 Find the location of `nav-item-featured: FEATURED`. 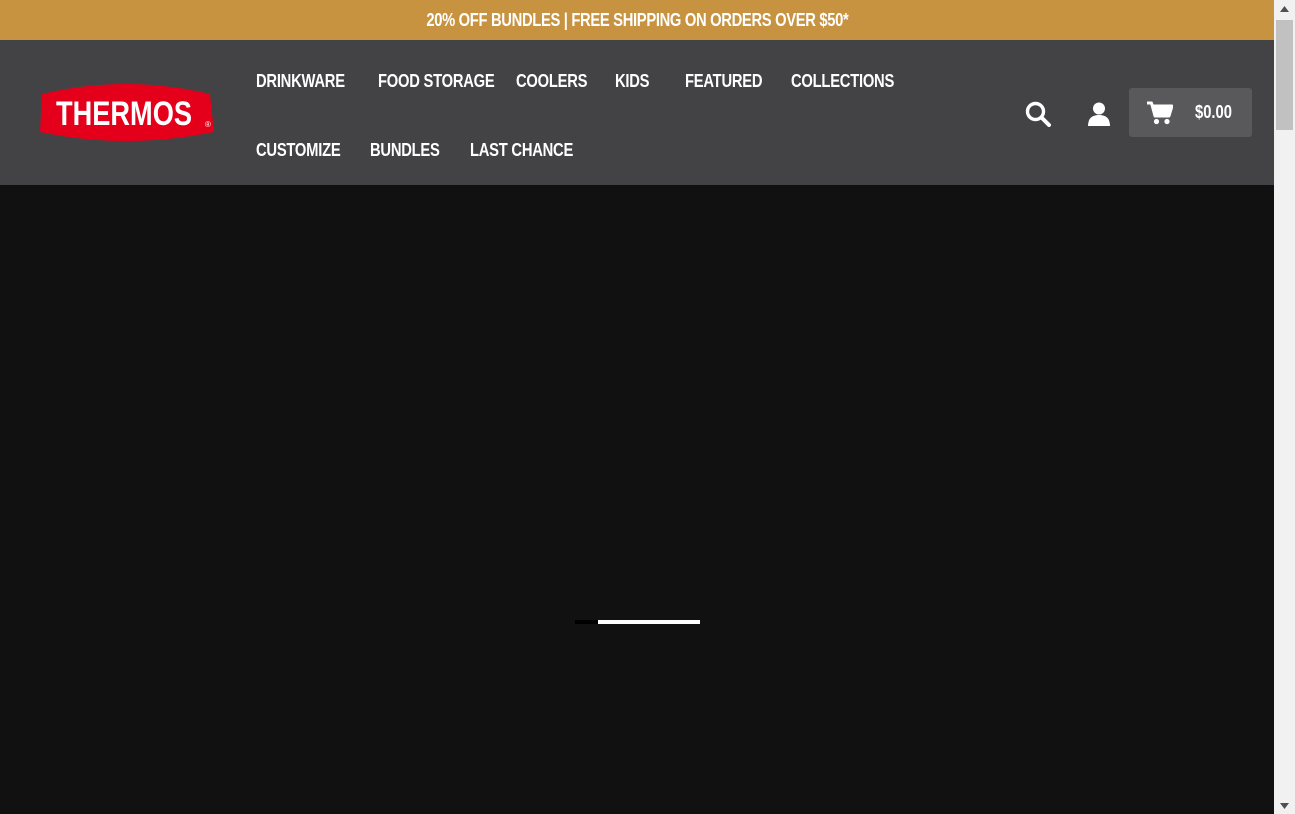

nav-item-featured: FEATURED is located at coordinates (724, 81).